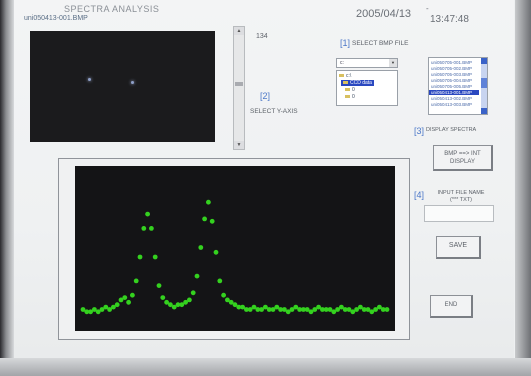 Image resolution: width=531 pixels, height=376 pixels. I want to click on file-item: uni050705-004.BMP, so click(451, 80).